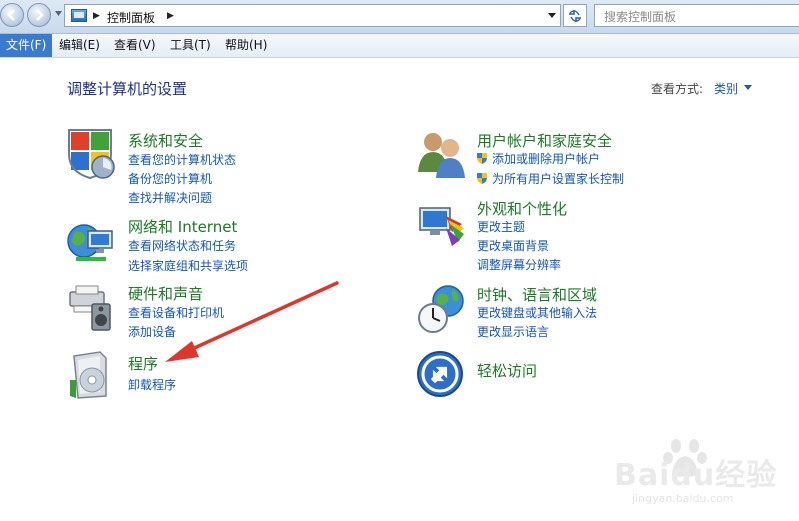  I want to click on watermark-brand: Baidu经验, so click(696, 475).